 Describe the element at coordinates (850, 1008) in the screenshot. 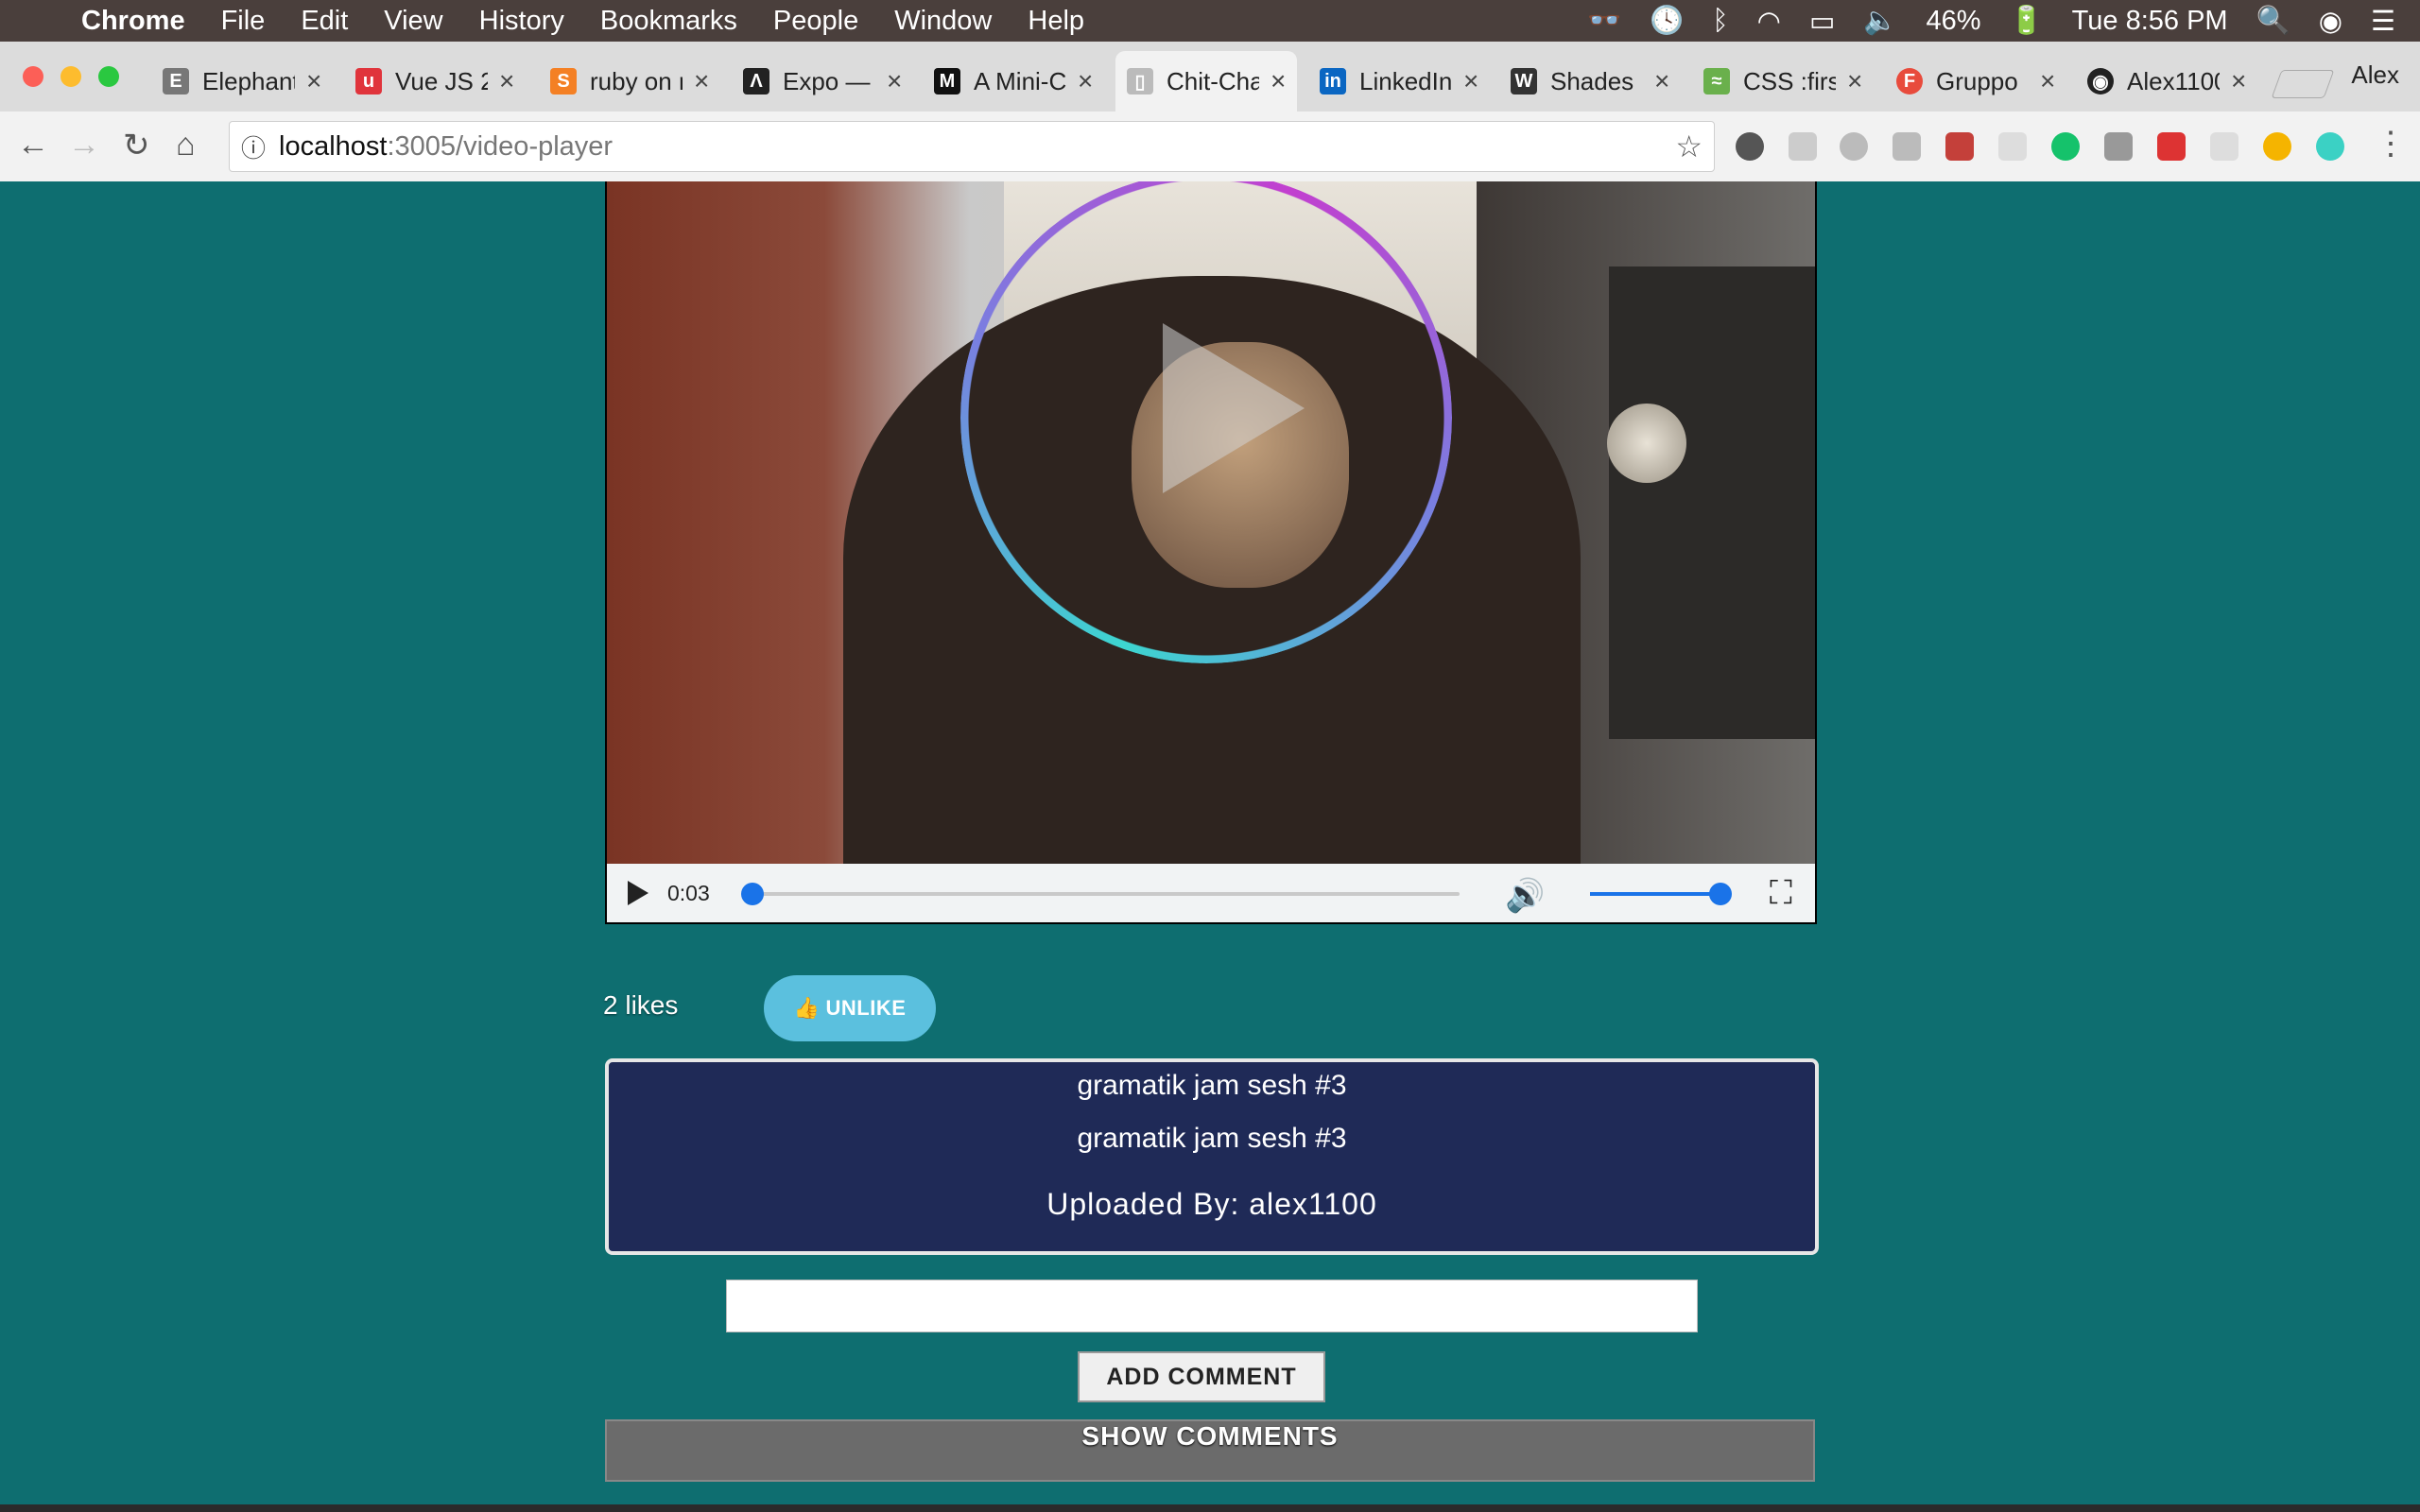

I see `unlike-button: 👍 Unlike` at that location.